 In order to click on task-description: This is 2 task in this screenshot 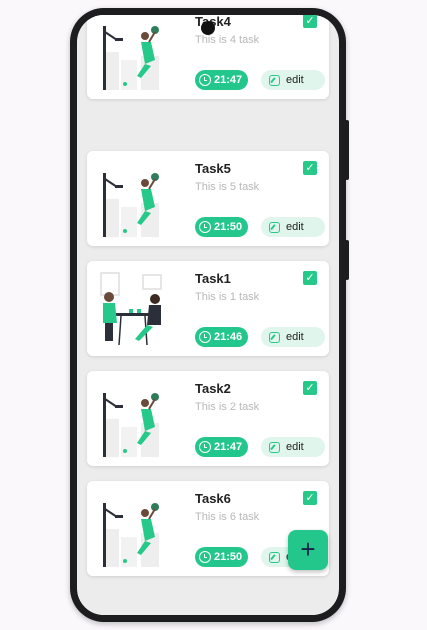, I will do `click(227, 407)`.